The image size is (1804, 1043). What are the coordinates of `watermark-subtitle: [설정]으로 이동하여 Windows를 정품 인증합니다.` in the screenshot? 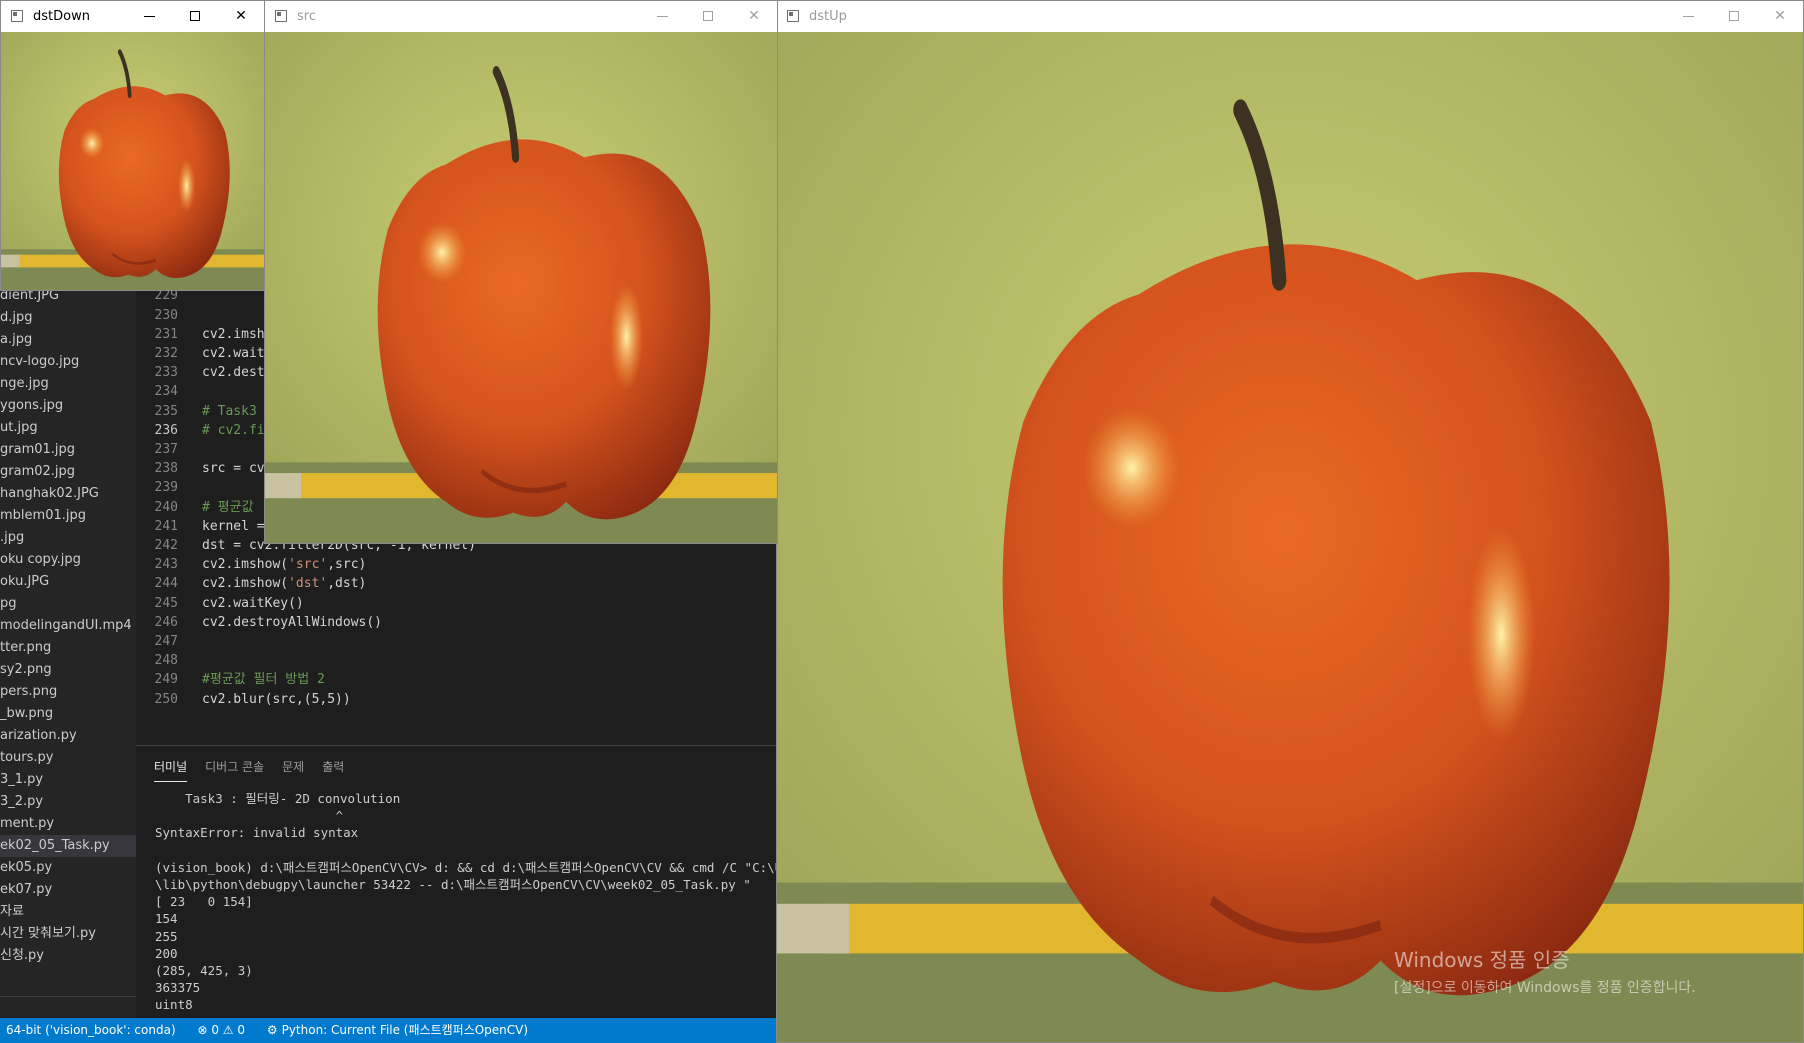 It's located at (1545, 988).